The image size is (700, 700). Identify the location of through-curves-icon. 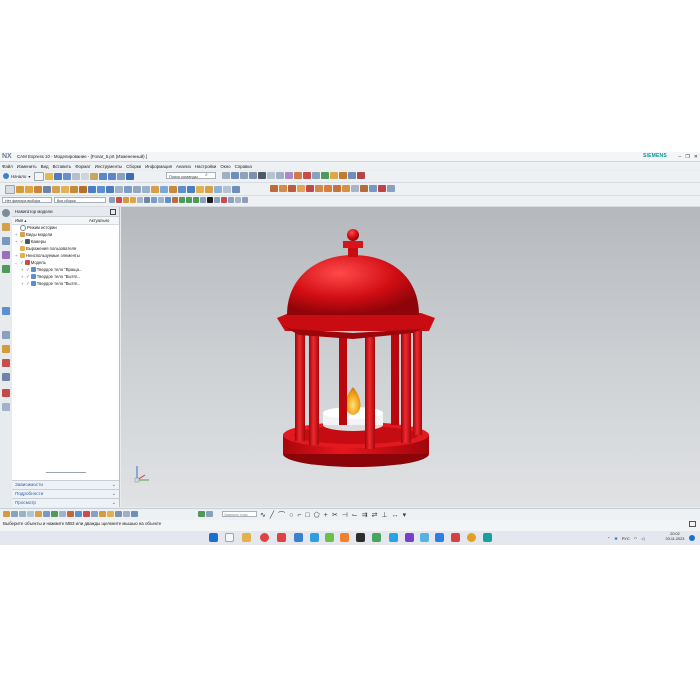
(337, 188).